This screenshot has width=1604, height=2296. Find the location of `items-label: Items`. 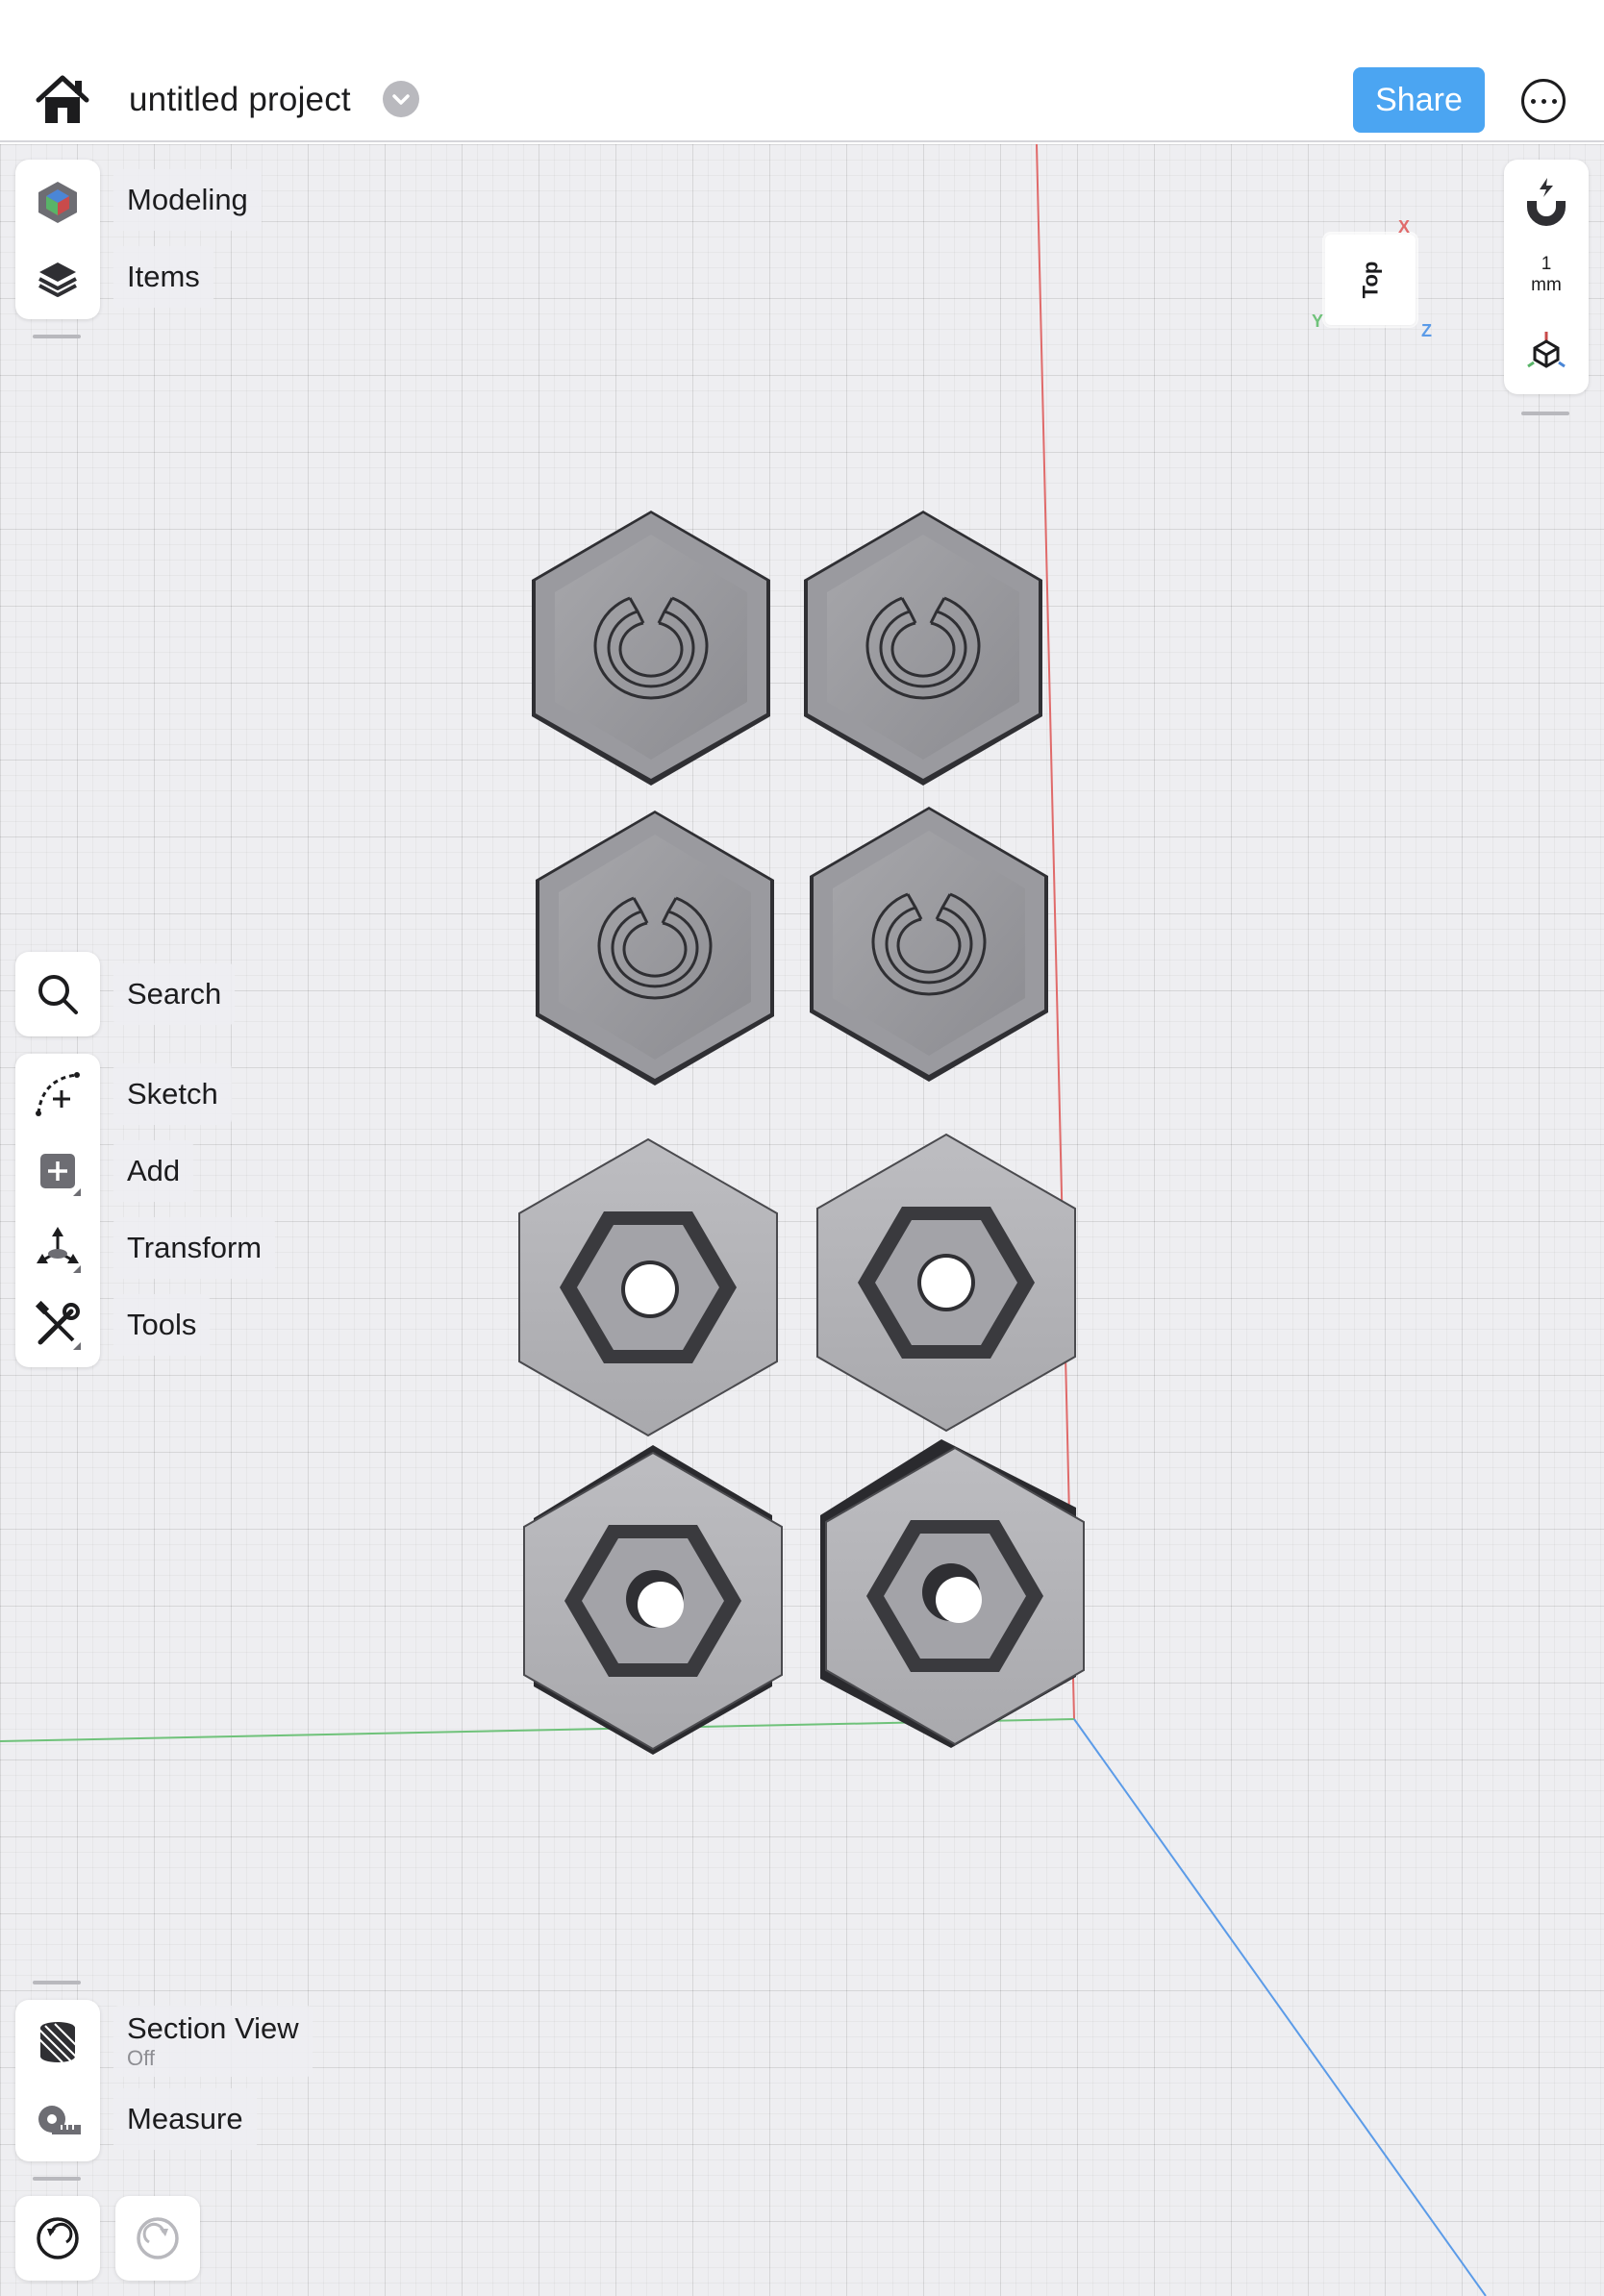

items-label: Items is located at coordinates (163, 277).